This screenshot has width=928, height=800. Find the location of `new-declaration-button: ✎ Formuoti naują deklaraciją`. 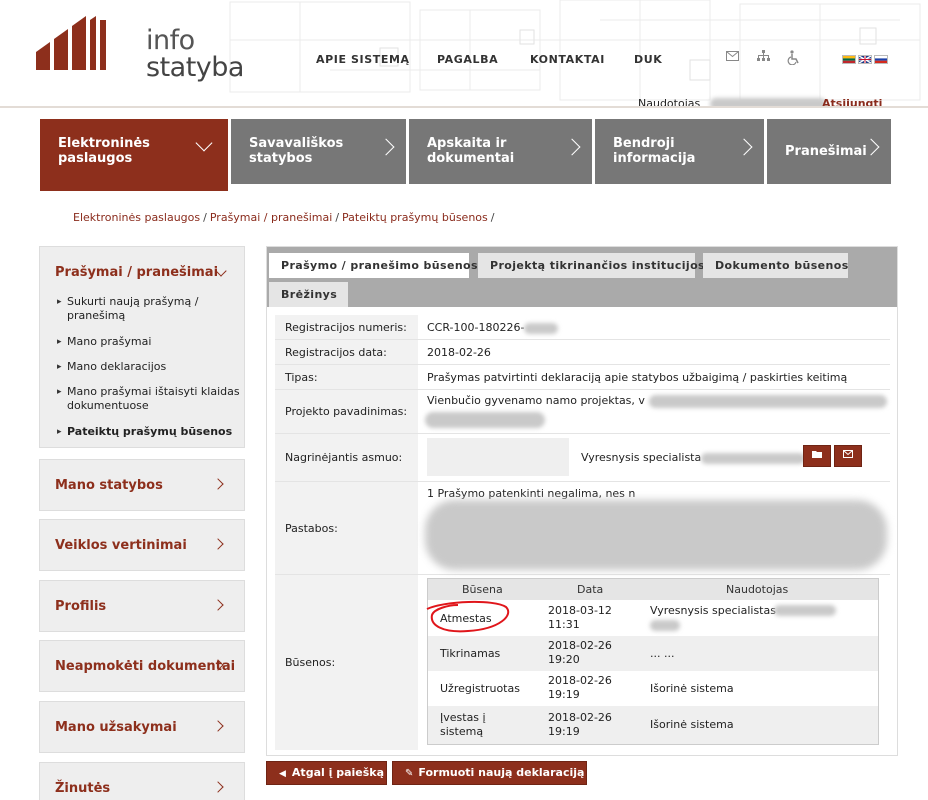

new-declaration-button: ✎ Formuoti naują deklaraciją is located at coordinates (489, 773).